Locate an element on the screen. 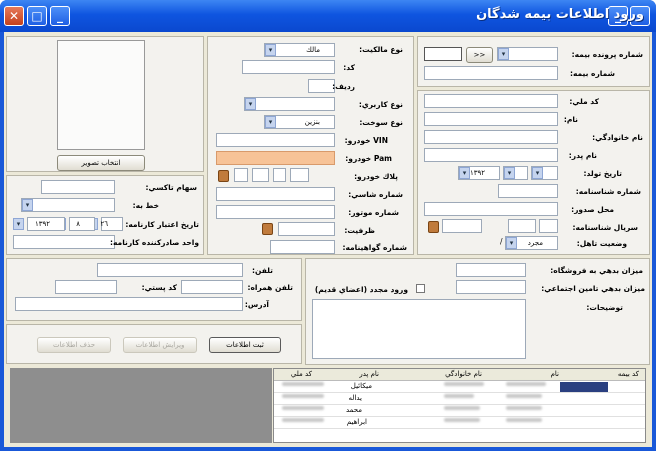 This screenshot has height=451, width=656. father-cell: يداله is located at coordinates (355, 398).